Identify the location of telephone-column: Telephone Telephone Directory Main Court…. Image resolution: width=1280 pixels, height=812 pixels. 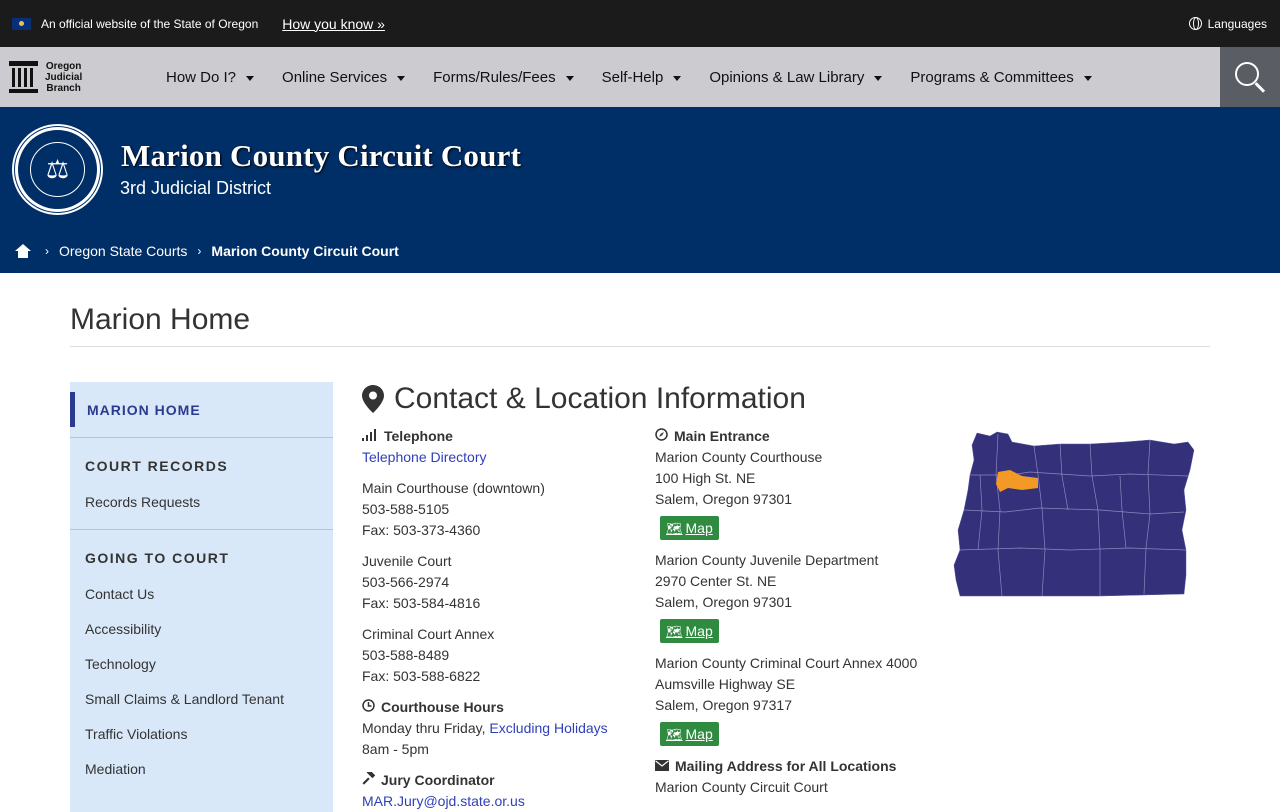
(502, 619).